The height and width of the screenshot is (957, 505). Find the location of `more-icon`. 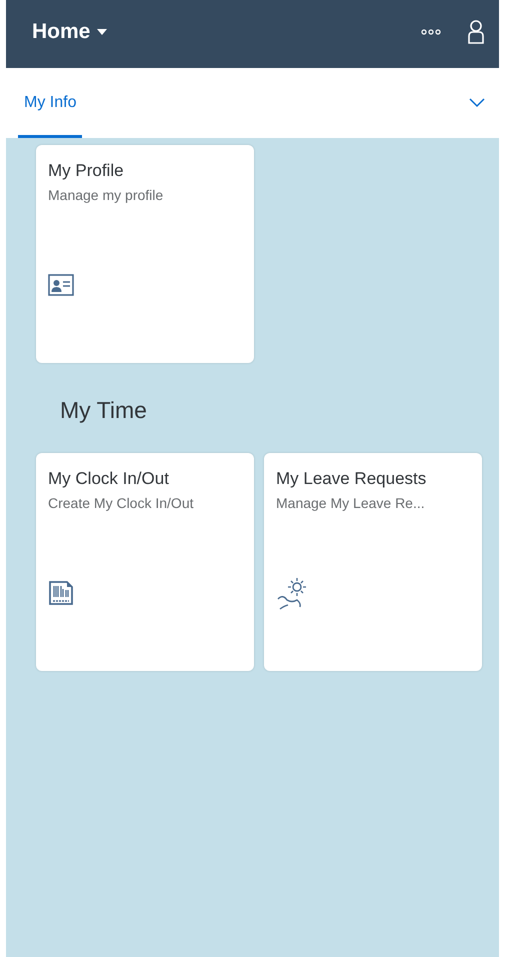

more-icon is located at coordinates (431, 32).